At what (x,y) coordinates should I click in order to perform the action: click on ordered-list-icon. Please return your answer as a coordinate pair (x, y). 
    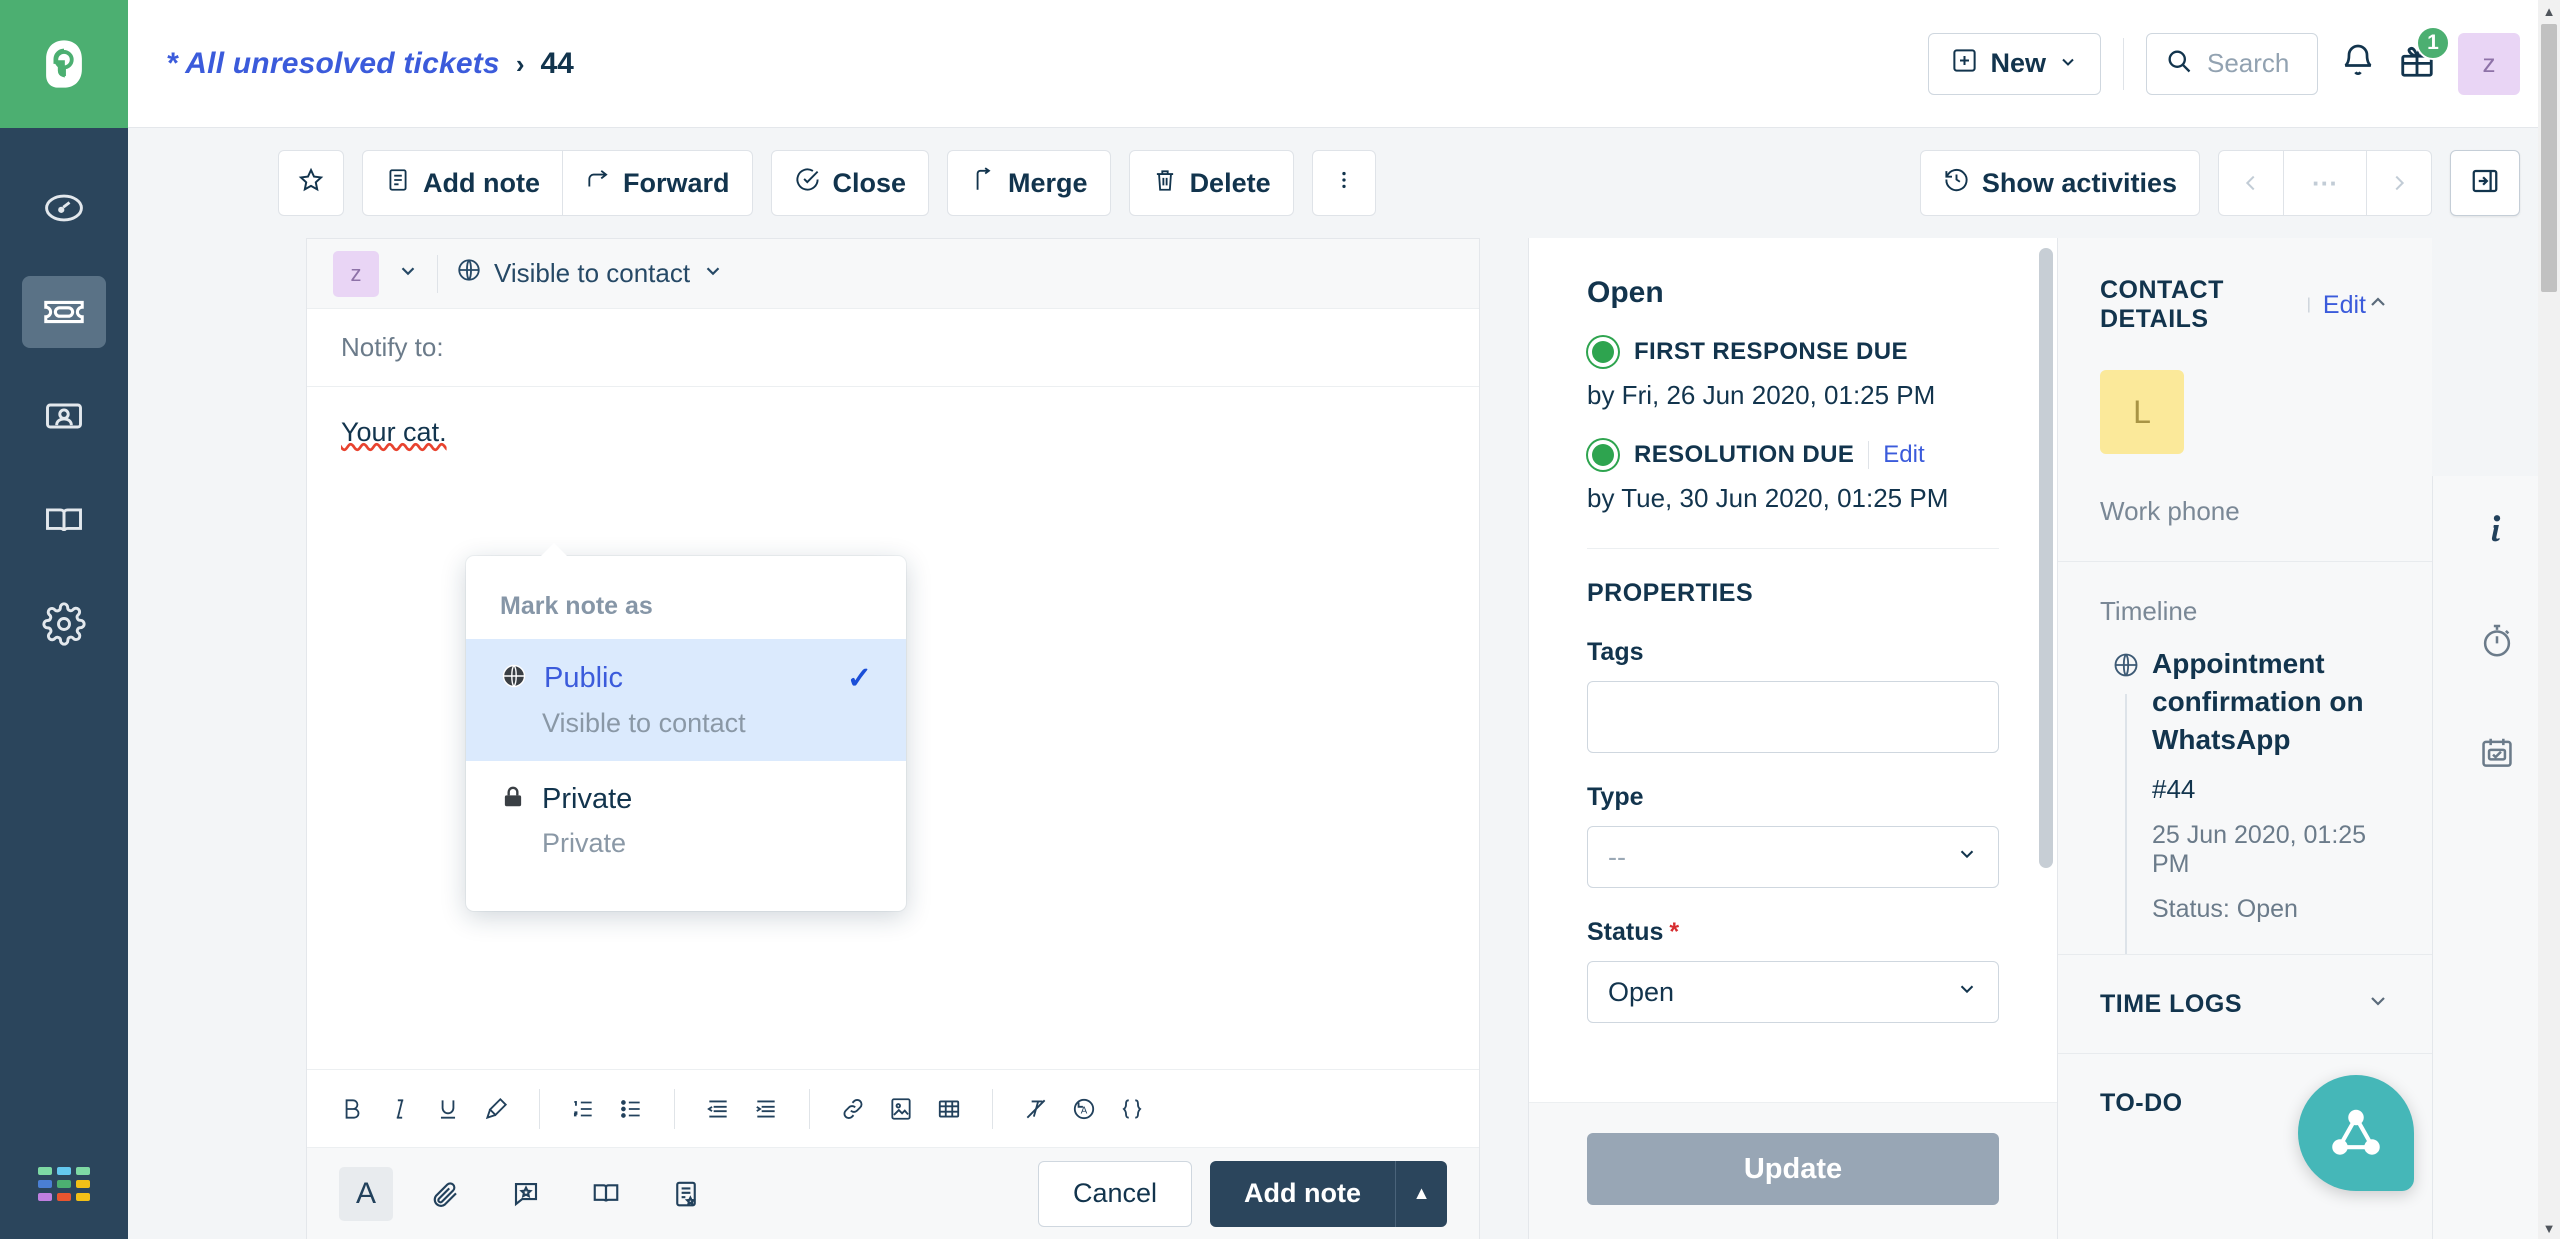
    Looking at the image, I should click on (583, 1109).